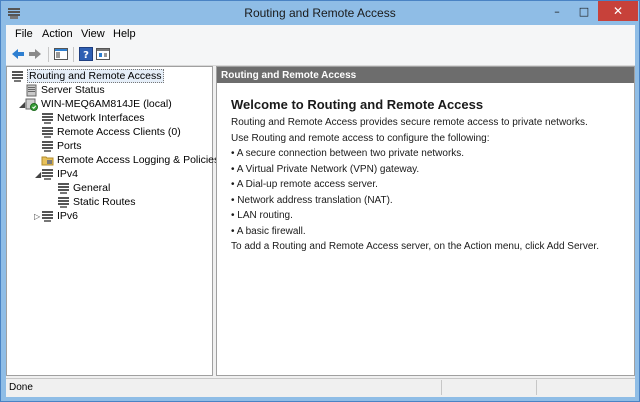 This screenshot has width=640, height=402. What do you see at coordinates (138, 160) in the screenshot?
I see `tree-item-label: Remote Access Logging & Policies` at bounding box center [138, 160].